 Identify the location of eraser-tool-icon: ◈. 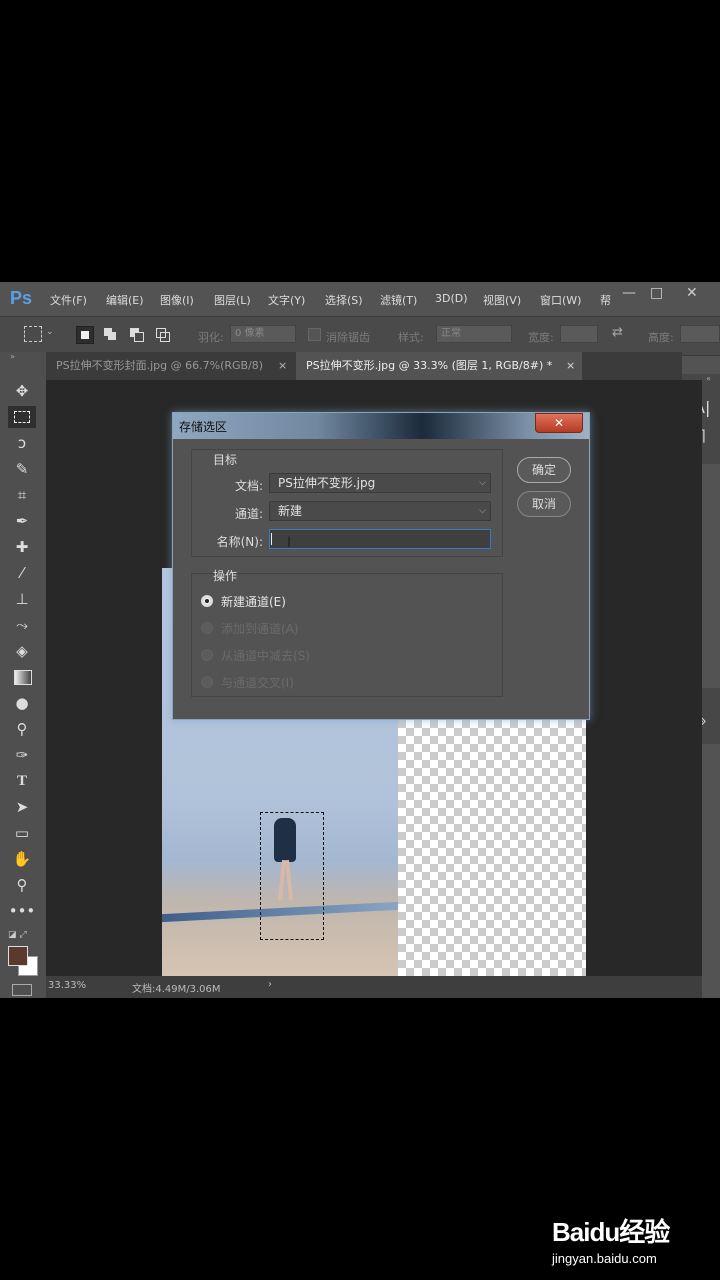
(22, 651).